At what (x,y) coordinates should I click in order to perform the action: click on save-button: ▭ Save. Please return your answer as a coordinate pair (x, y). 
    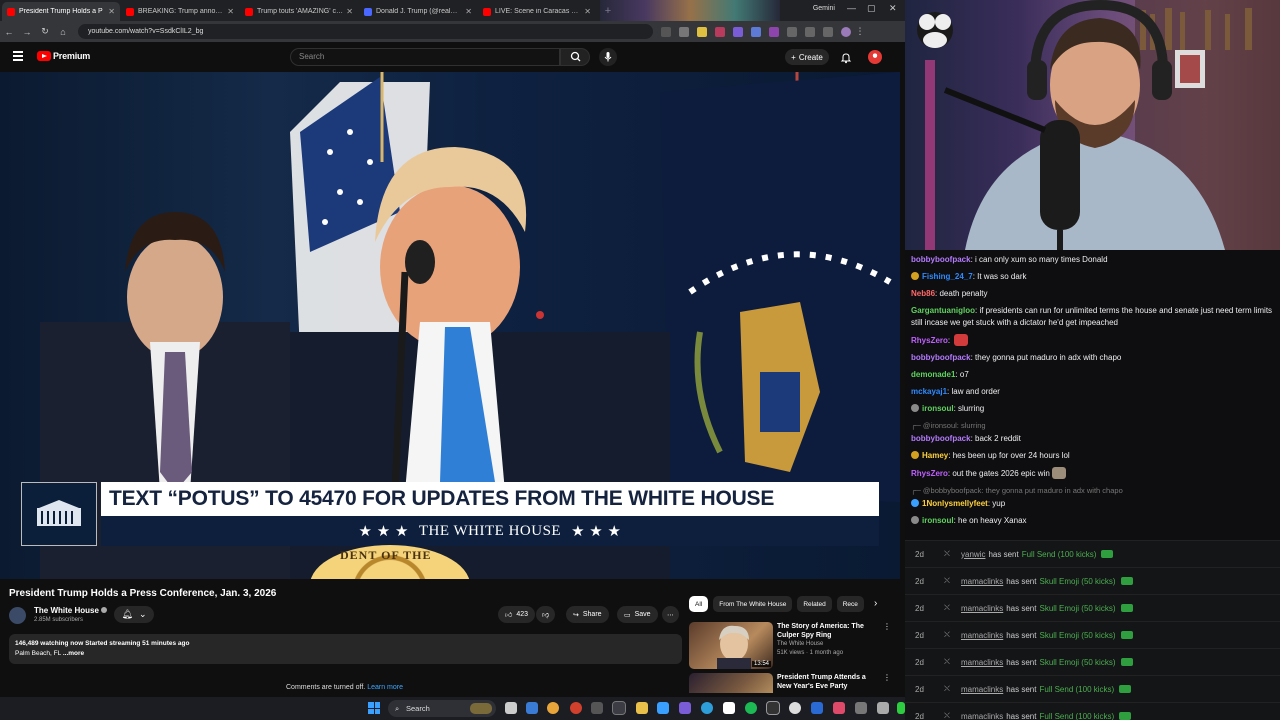
    Looking at the image, I should click on (637, 614).